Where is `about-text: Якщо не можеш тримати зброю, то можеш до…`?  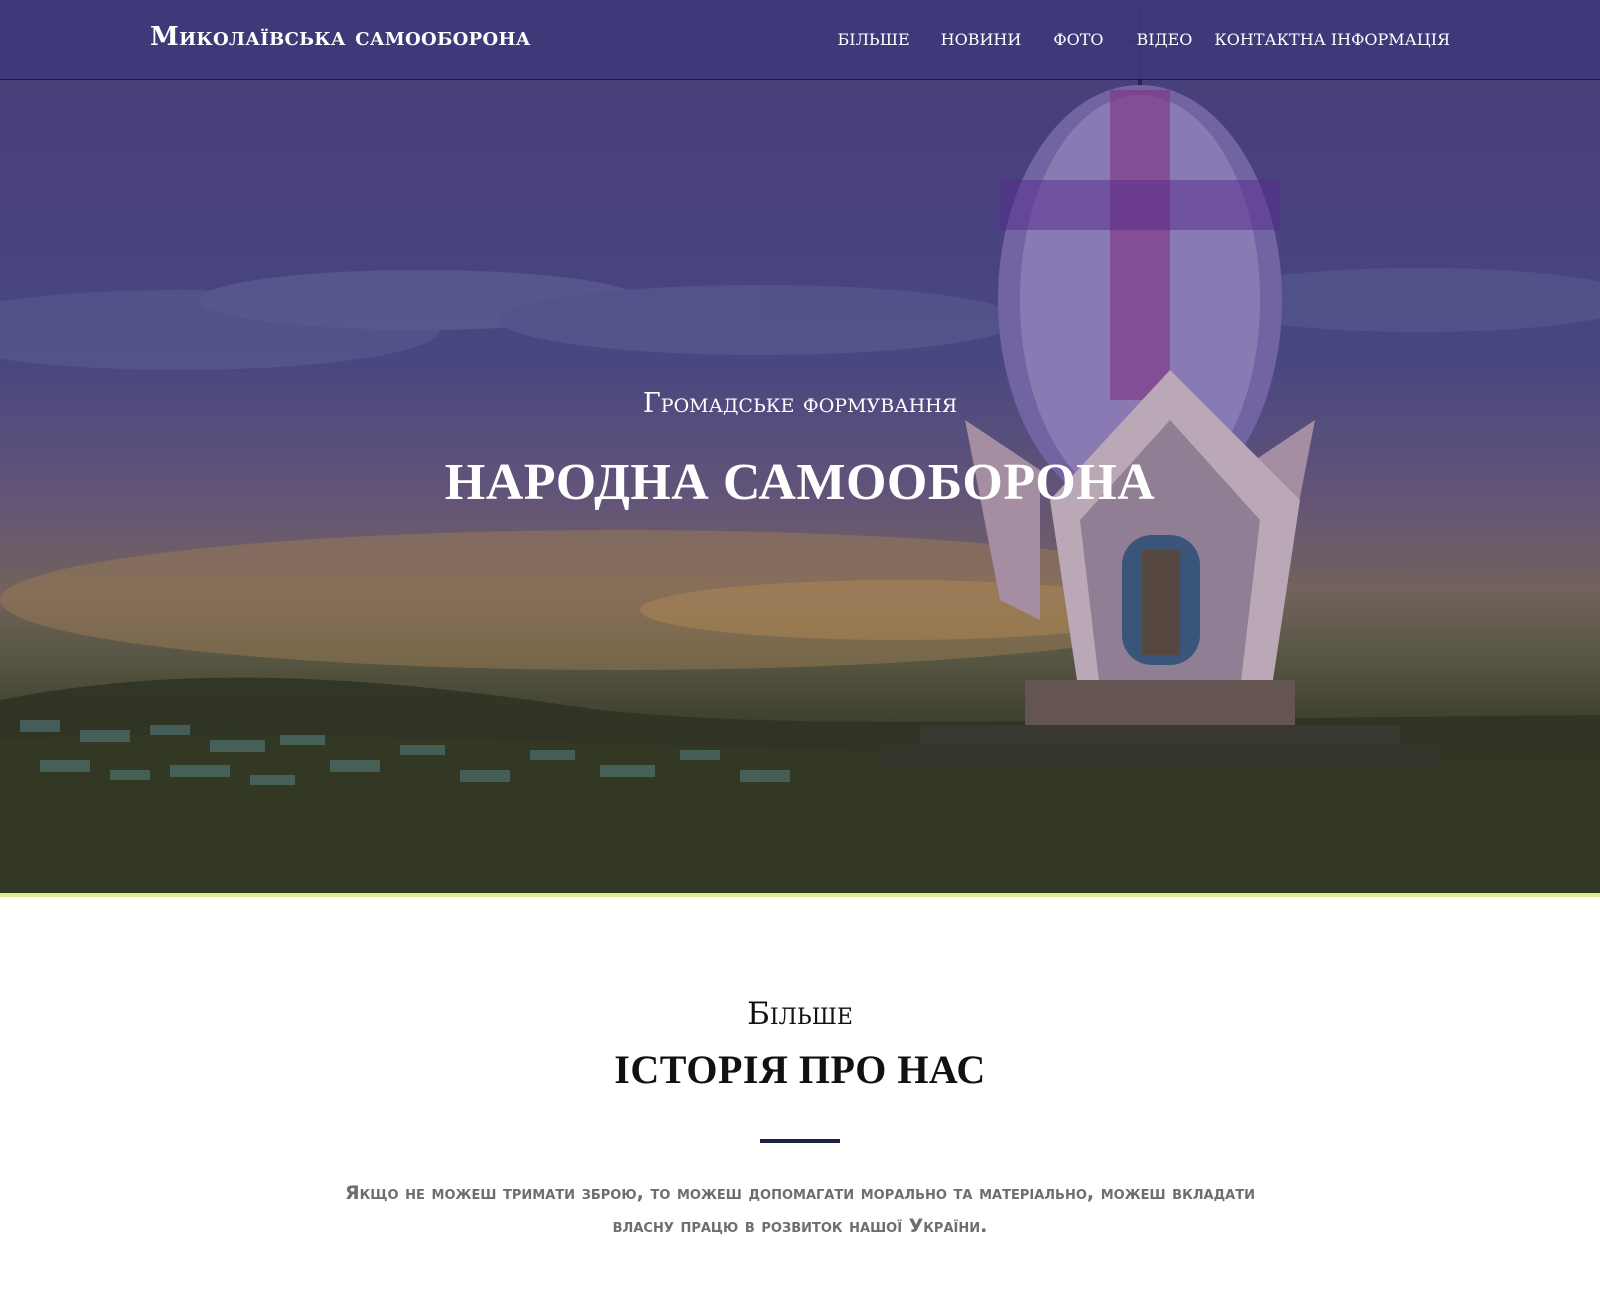
about-text: Якщо не можеш тримати зброю, то можеш до… is located at coordinates (800, 1209).